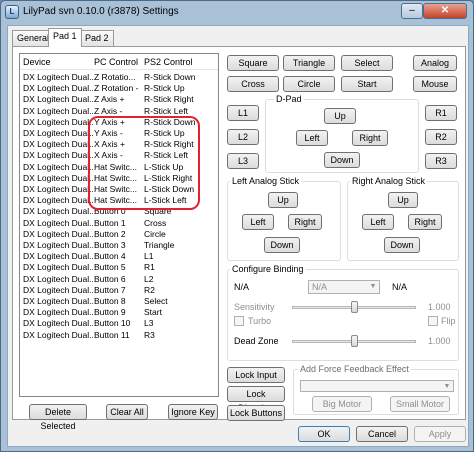 This screenshot has width=474, height=452. Describe the element at coordinates (119, 323) in the screenshot. I see `binding-row: DX Logitech Dual... Button 10 L3` at that location.